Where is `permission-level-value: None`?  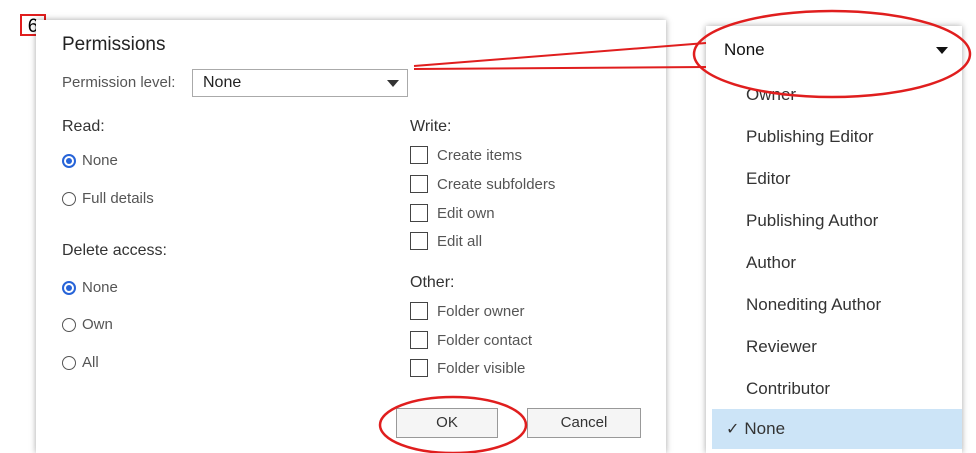 permission-level-value: None is located at coordinates (222, 82).